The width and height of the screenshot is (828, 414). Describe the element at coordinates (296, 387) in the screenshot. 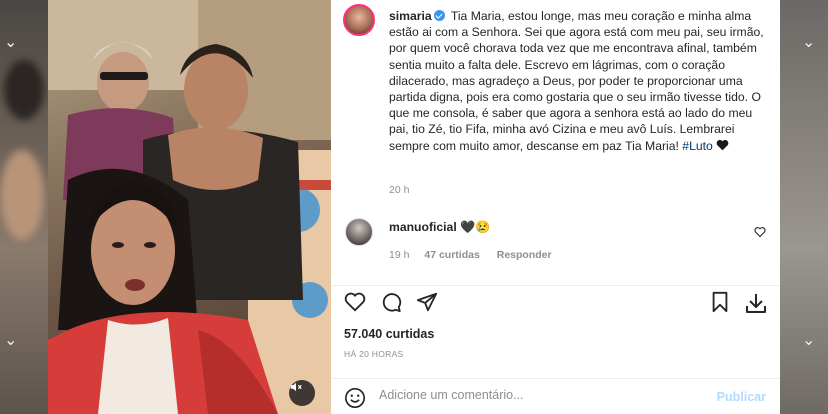

I see `speaker-muted-icon` at that location.